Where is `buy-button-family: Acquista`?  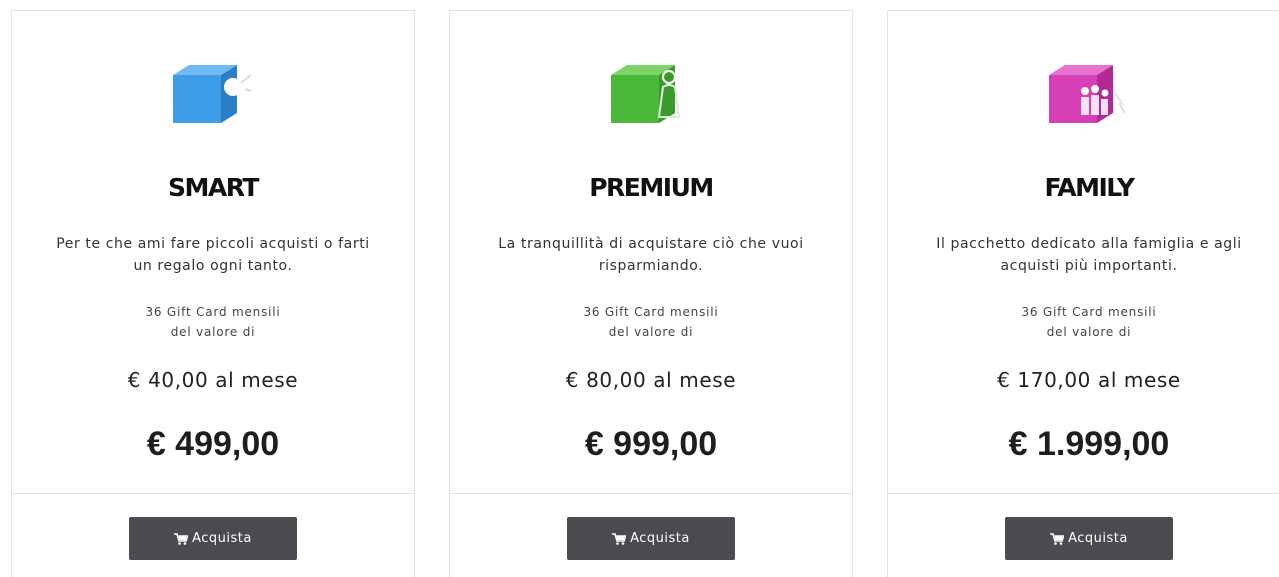 buy-button-family: Acquista is located at coordinates (1089, 538).